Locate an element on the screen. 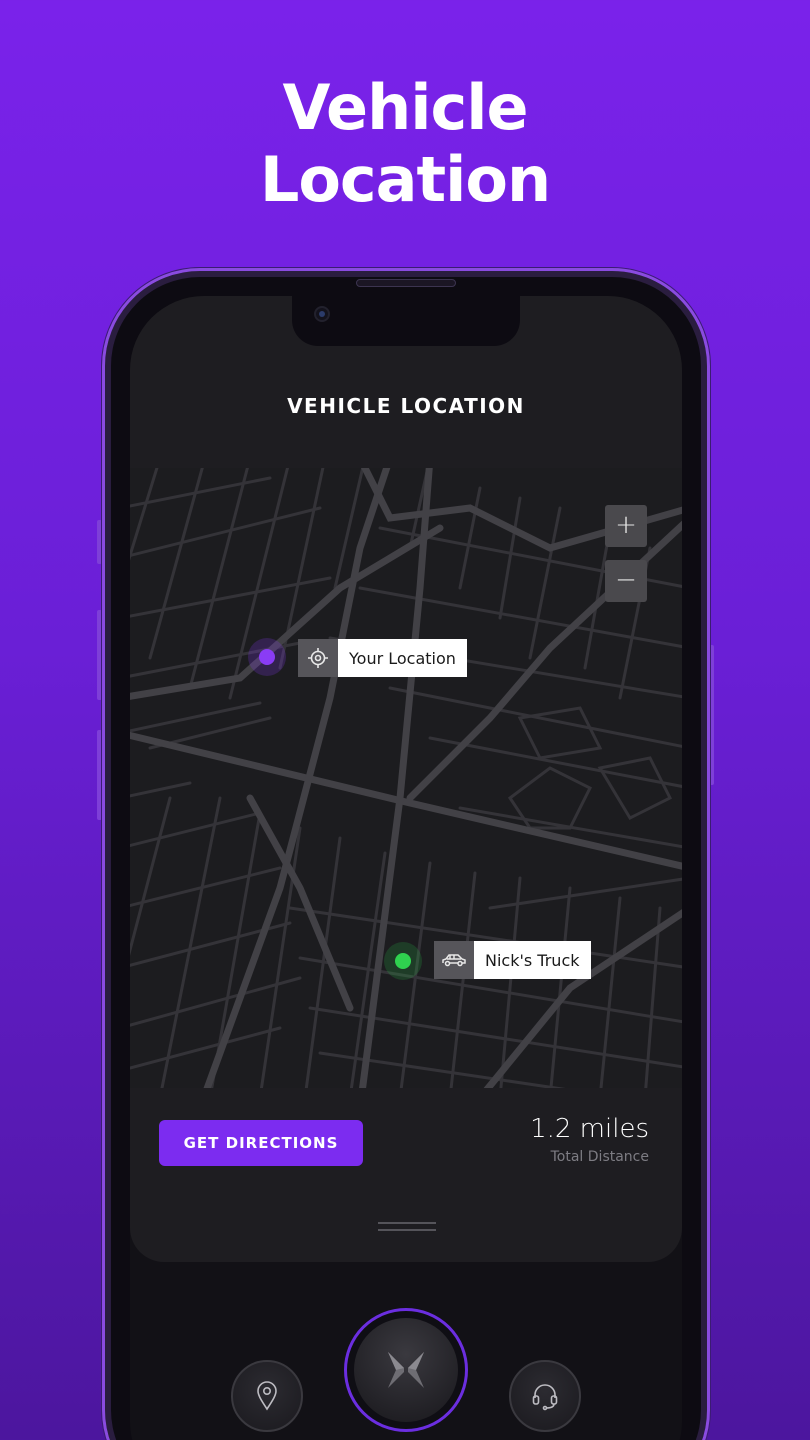 This screenshot has width=810, height=1440. get-directions-button: GET DIRECTIONS is located at coordinates (261, 1143).